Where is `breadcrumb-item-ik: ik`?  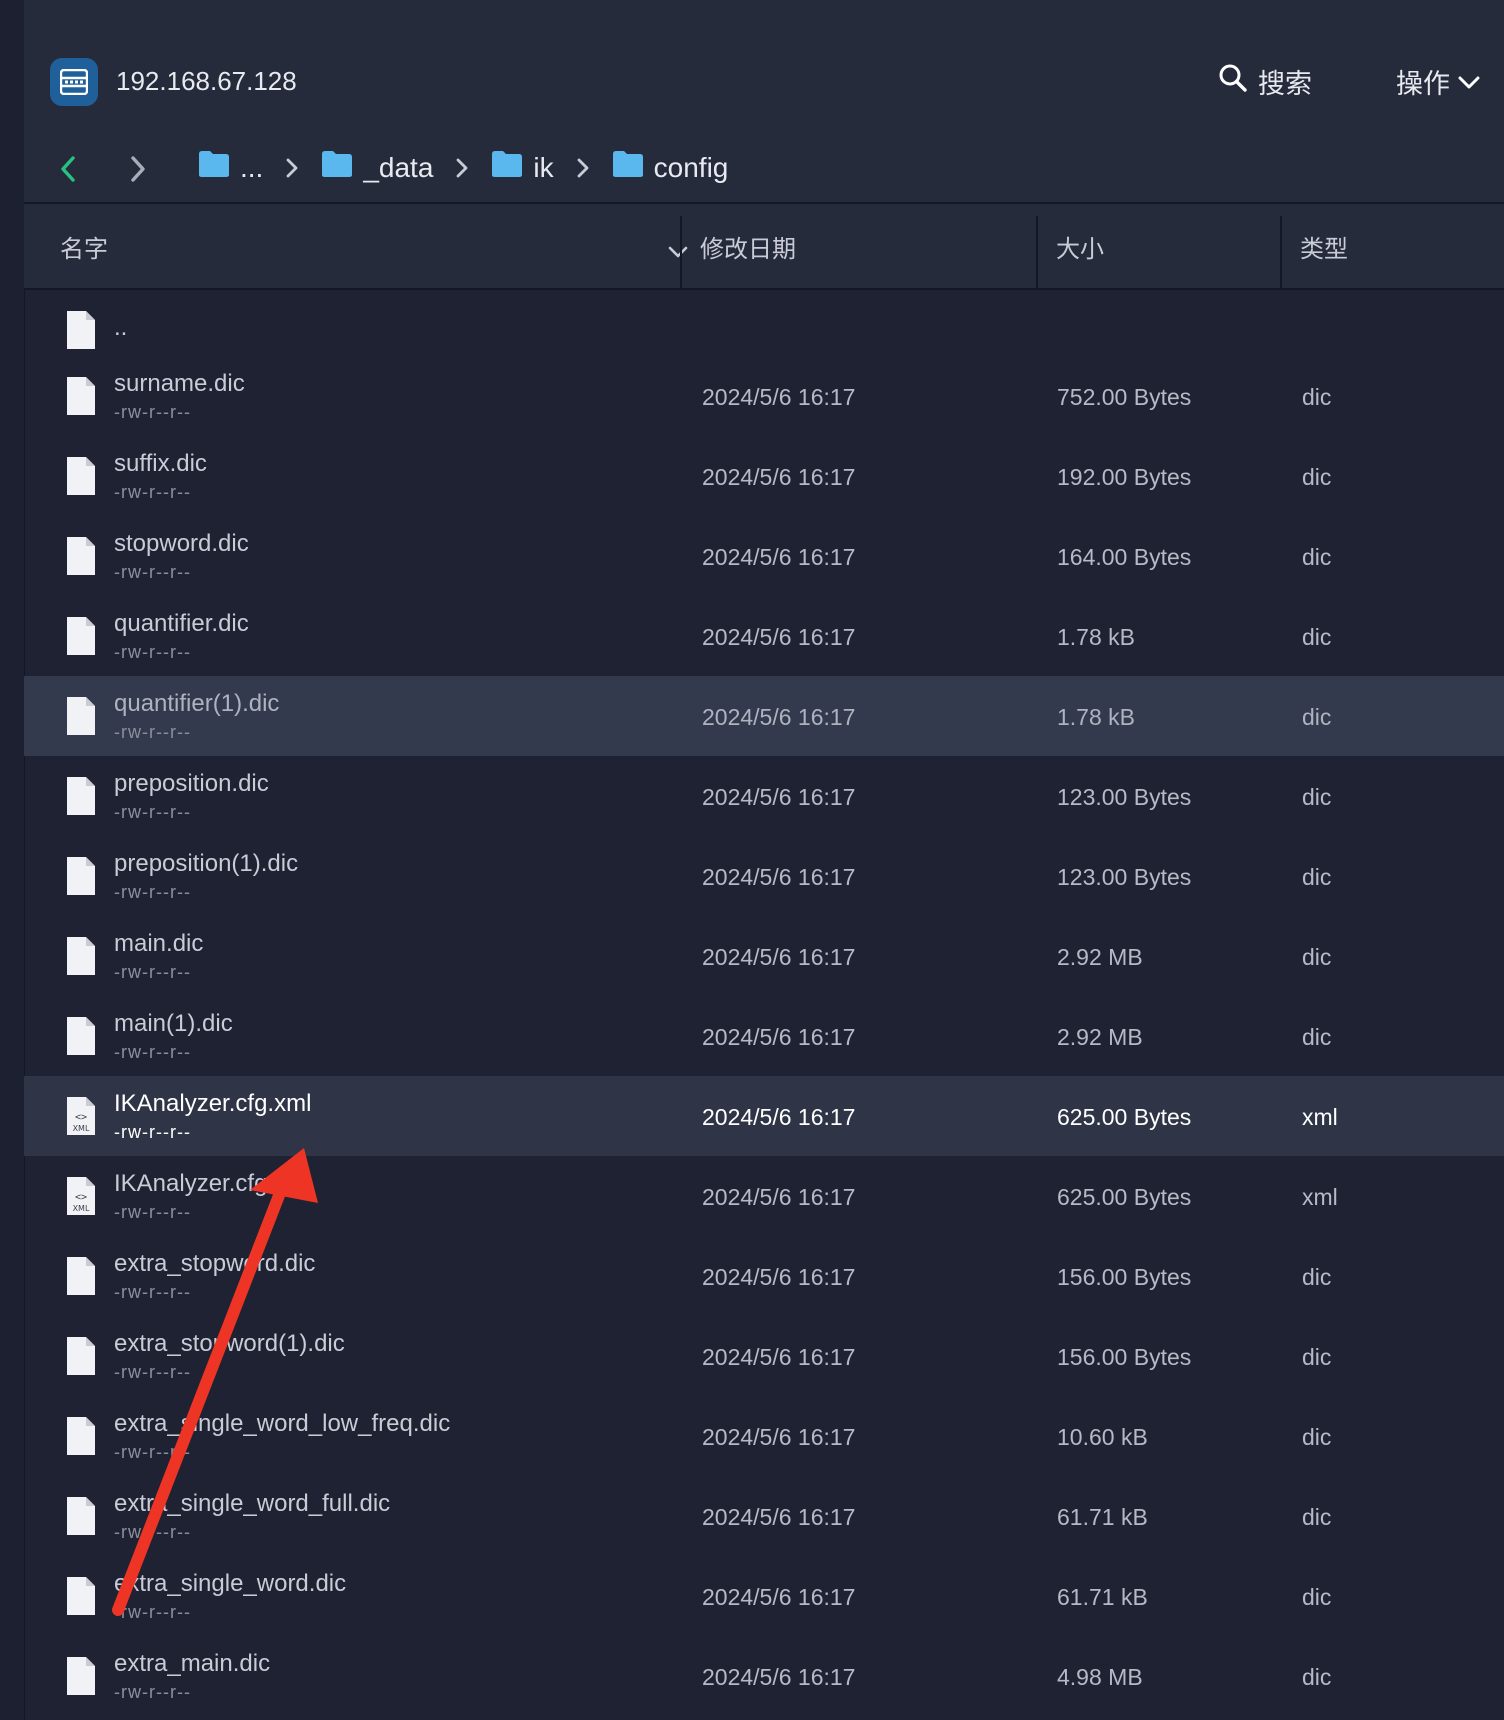
breadcrumb-item-ik: ik is located at coordinates (522, 167).